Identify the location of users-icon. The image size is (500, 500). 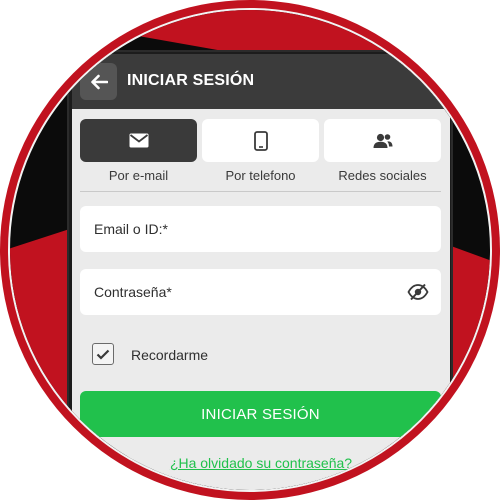
(382, 140).